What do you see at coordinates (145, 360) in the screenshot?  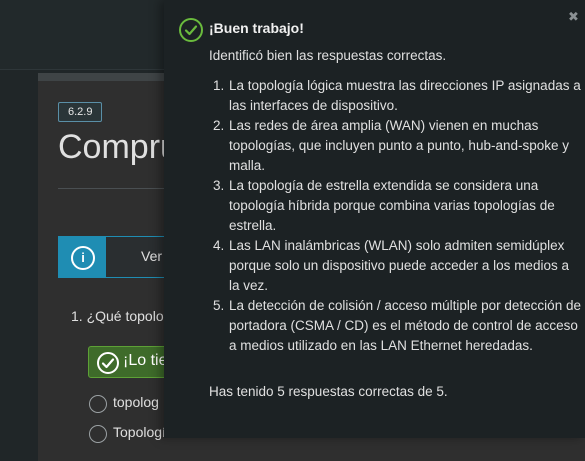 I see `feedback-tag-label: ¡Lo tie` at bounding box center [145, 360].